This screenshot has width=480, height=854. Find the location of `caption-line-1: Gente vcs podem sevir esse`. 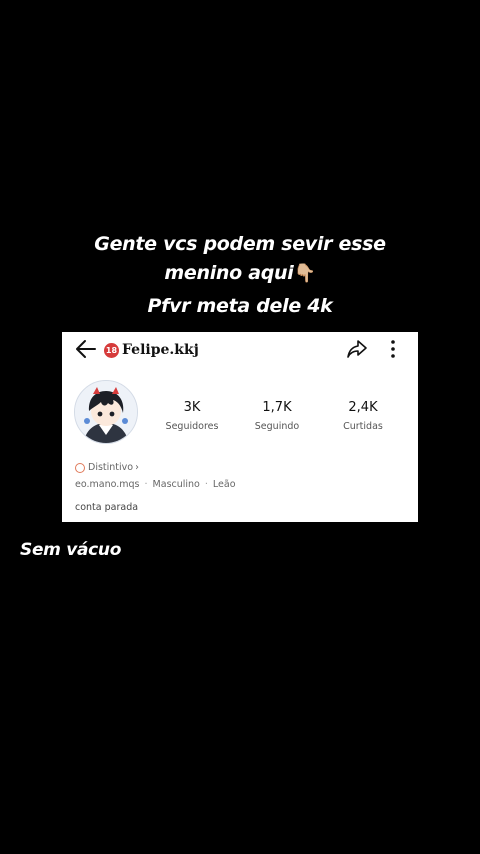

caption-line-1: Gente vcs podem sevir esse is located at coordinates (240, 244).